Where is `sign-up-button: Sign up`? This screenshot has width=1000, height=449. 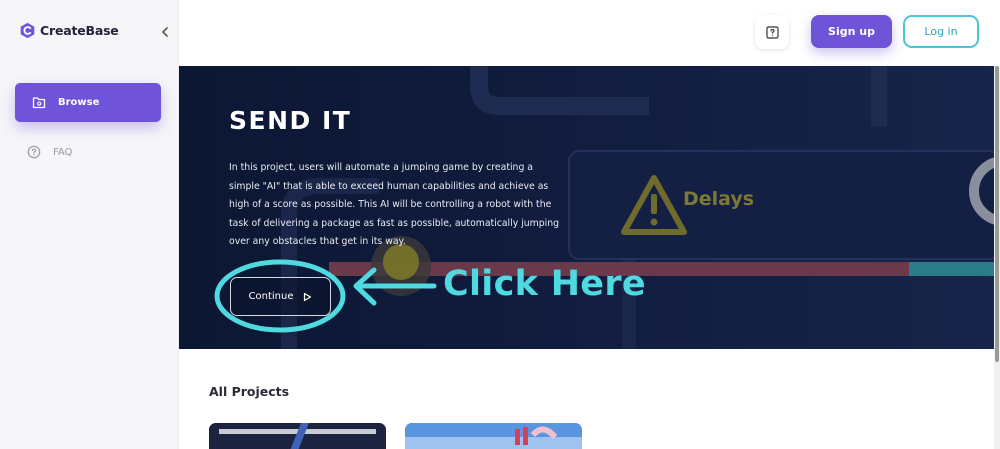 sign-up-button: Sign up is located at coordinates (851, 31).